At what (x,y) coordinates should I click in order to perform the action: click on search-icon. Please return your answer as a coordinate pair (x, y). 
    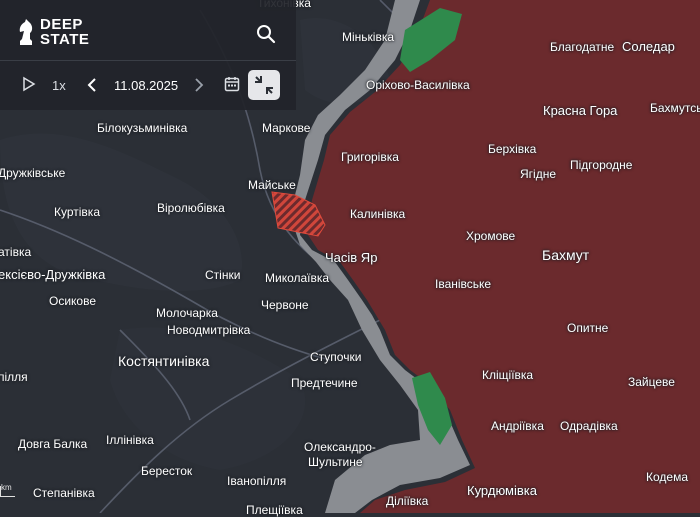
    Looking at the image, I should click on (266, 34).